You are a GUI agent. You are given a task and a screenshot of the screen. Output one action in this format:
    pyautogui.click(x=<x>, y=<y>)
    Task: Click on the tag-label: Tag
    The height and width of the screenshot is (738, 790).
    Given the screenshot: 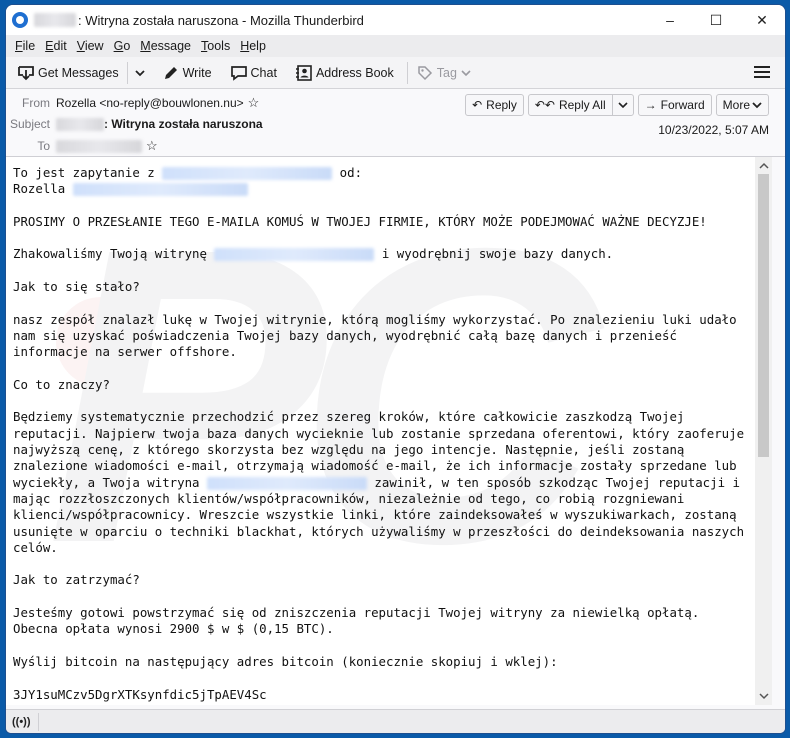 What is the action you would take?
    pyautogui.click(x=446, y=72)
    